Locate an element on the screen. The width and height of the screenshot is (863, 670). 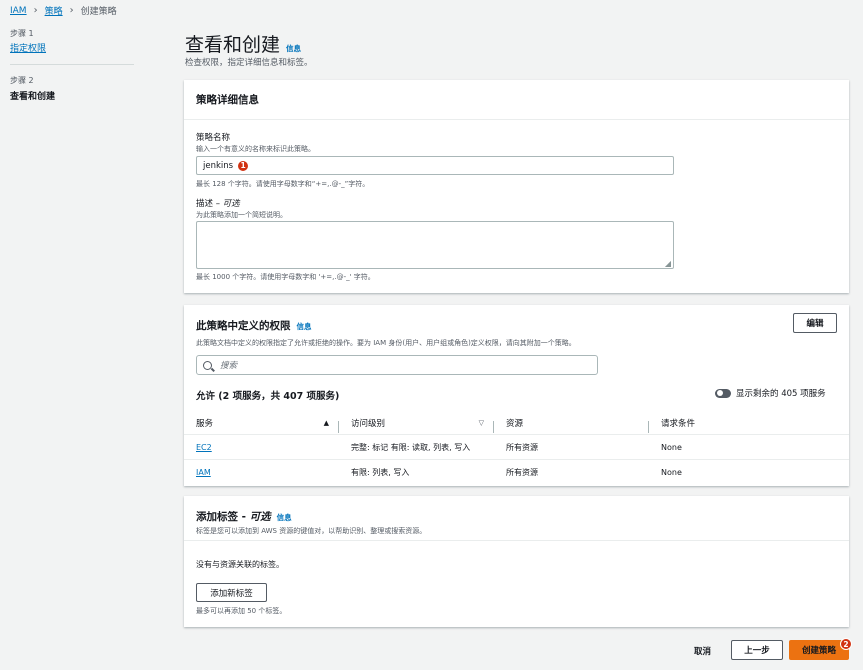
sort-ascending-icon: ▲ is located at coordinates (326, 423).